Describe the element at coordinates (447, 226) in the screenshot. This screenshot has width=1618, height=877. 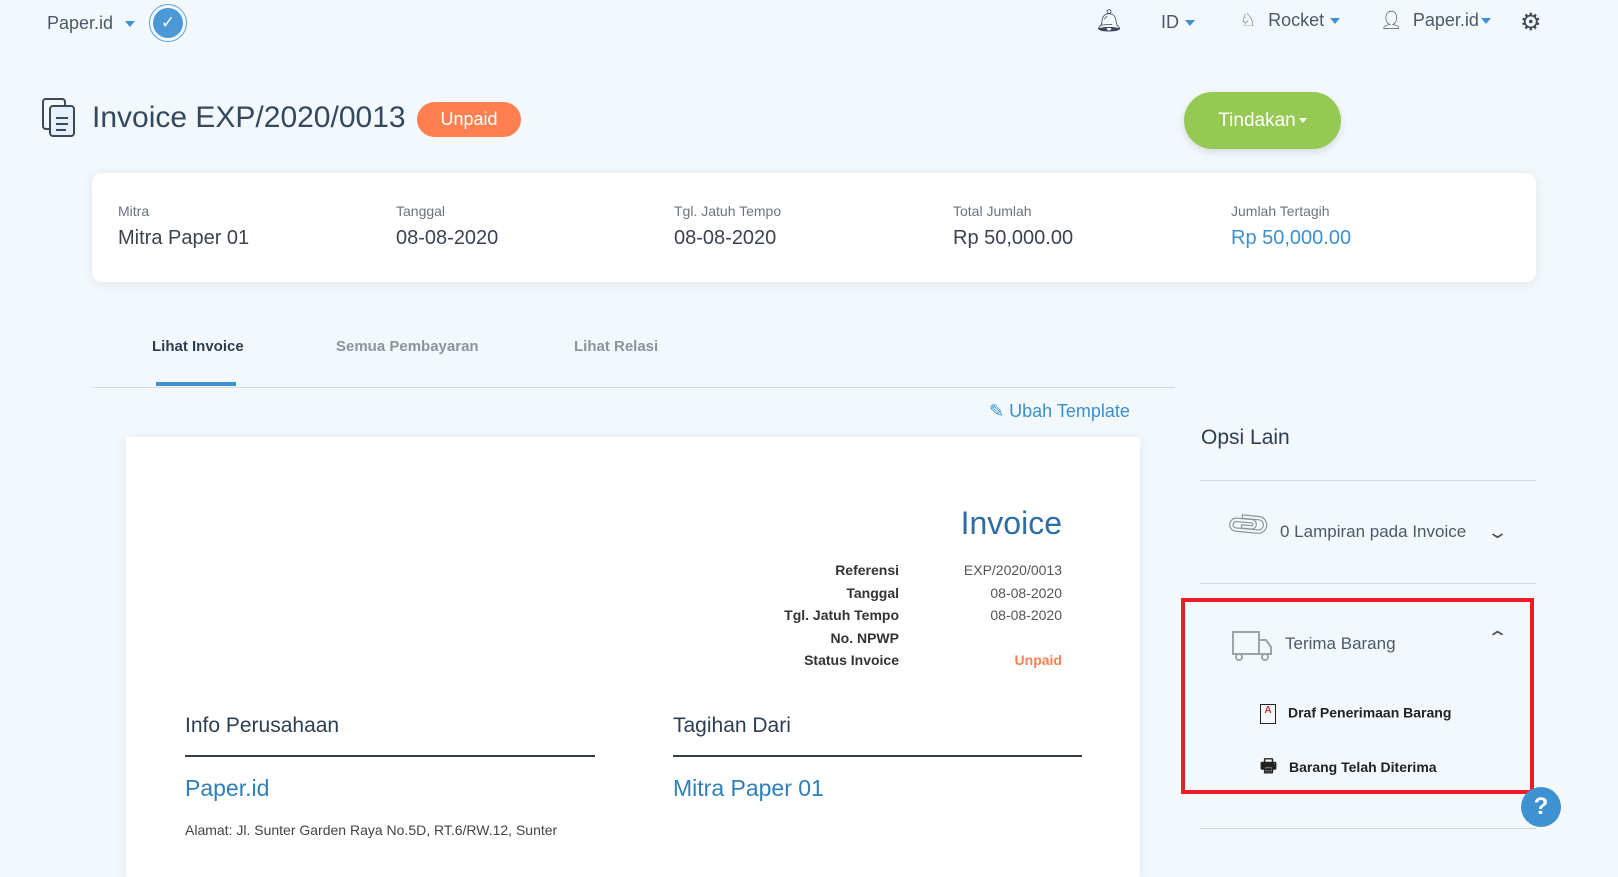
I see `summary-date: Tanggal 08-08-2020` at that location.